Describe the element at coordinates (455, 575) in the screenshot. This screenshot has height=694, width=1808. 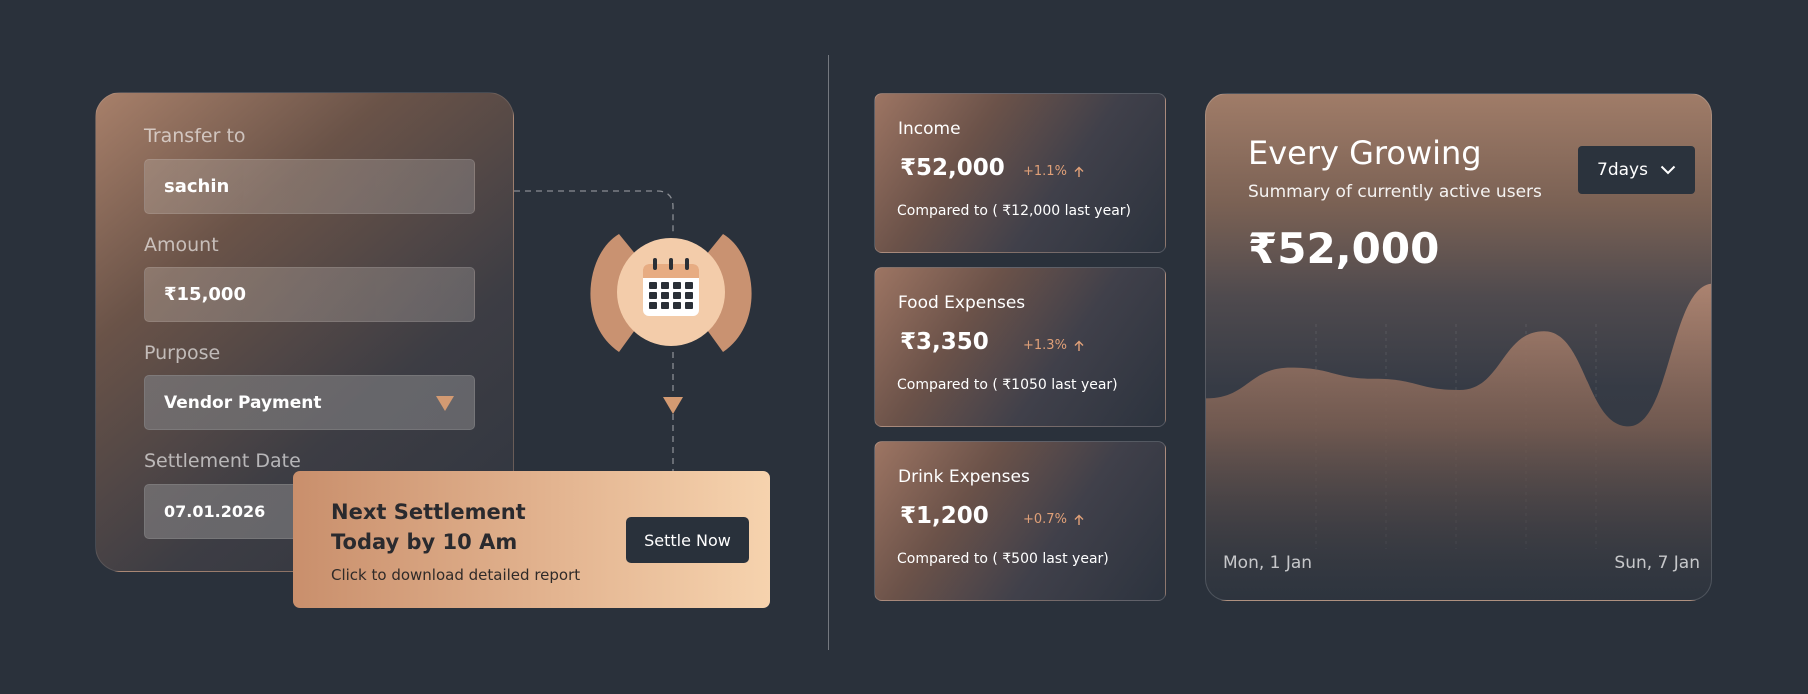
I see `download-report-link: Click to download detailed report` at that location.